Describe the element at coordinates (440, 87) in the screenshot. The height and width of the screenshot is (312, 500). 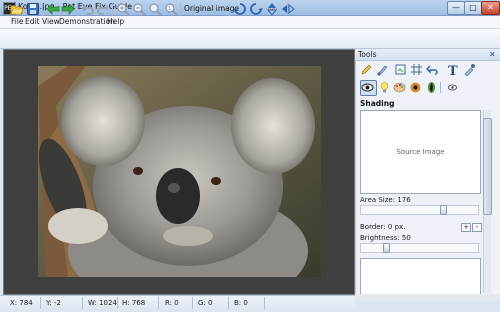
I see `tools-separator` at that location.